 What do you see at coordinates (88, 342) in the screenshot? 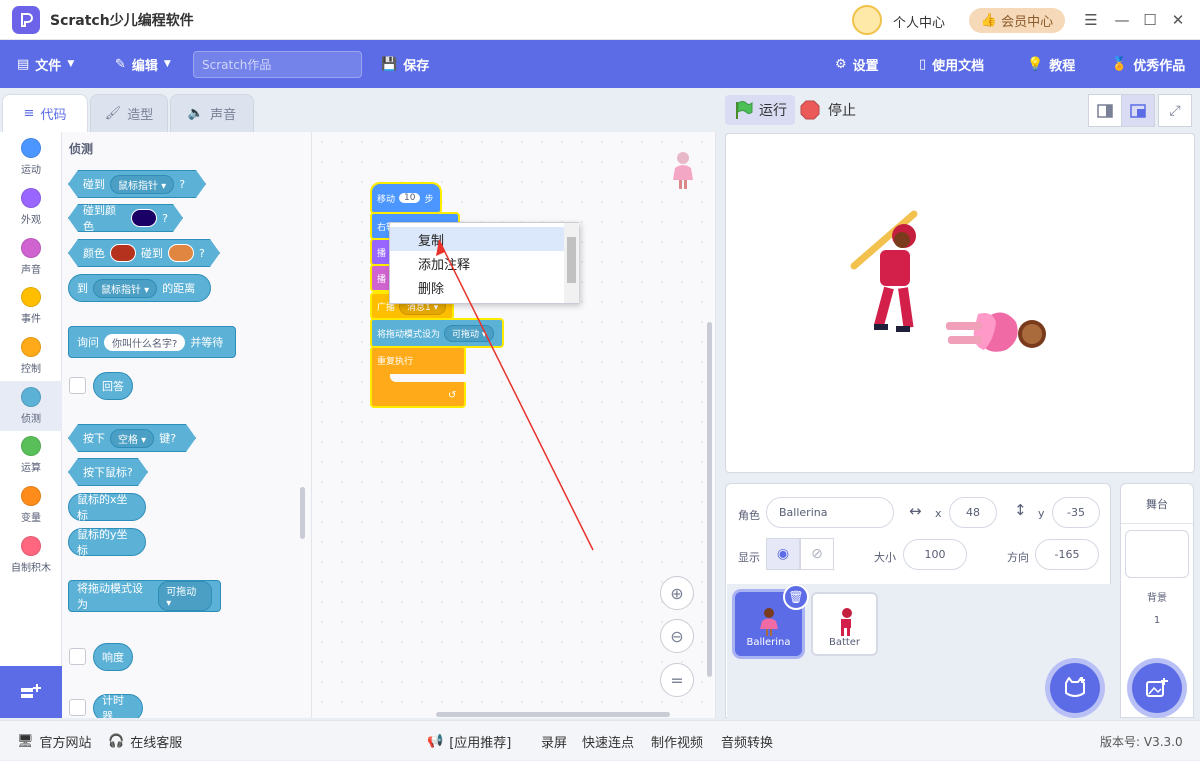
I see `block-text: 询问` at bounding box center [88, 342].